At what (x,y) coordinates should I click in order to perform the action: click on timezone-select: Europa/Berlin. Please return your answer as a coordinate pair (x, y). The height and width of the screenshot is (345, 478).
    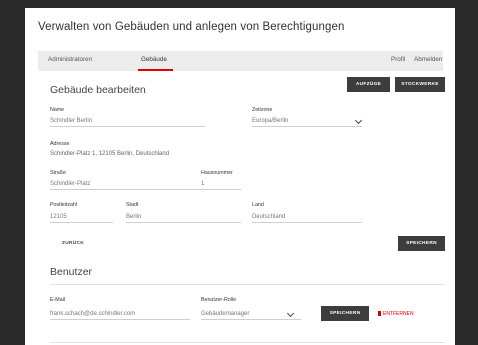
    Looking at the image, I should click on (307, 122).